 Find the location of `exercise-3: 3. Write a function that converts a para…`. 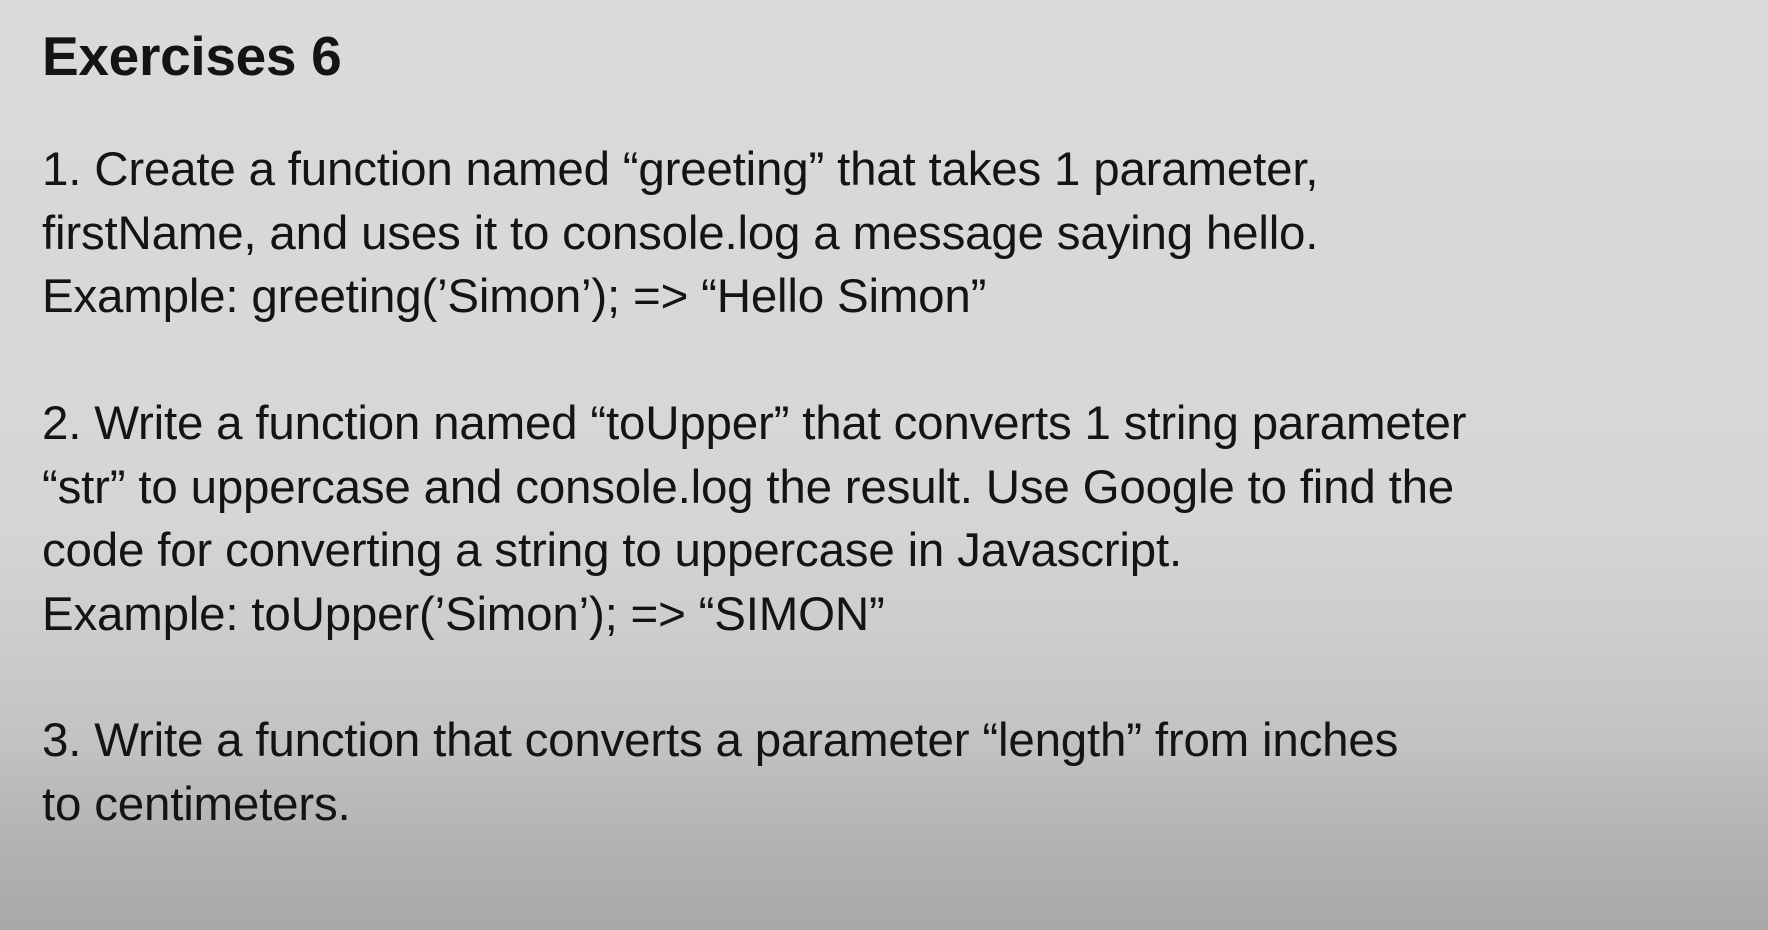

exercise-3: 3. Write a function that converts a para… is located at coordinates (720, 772).